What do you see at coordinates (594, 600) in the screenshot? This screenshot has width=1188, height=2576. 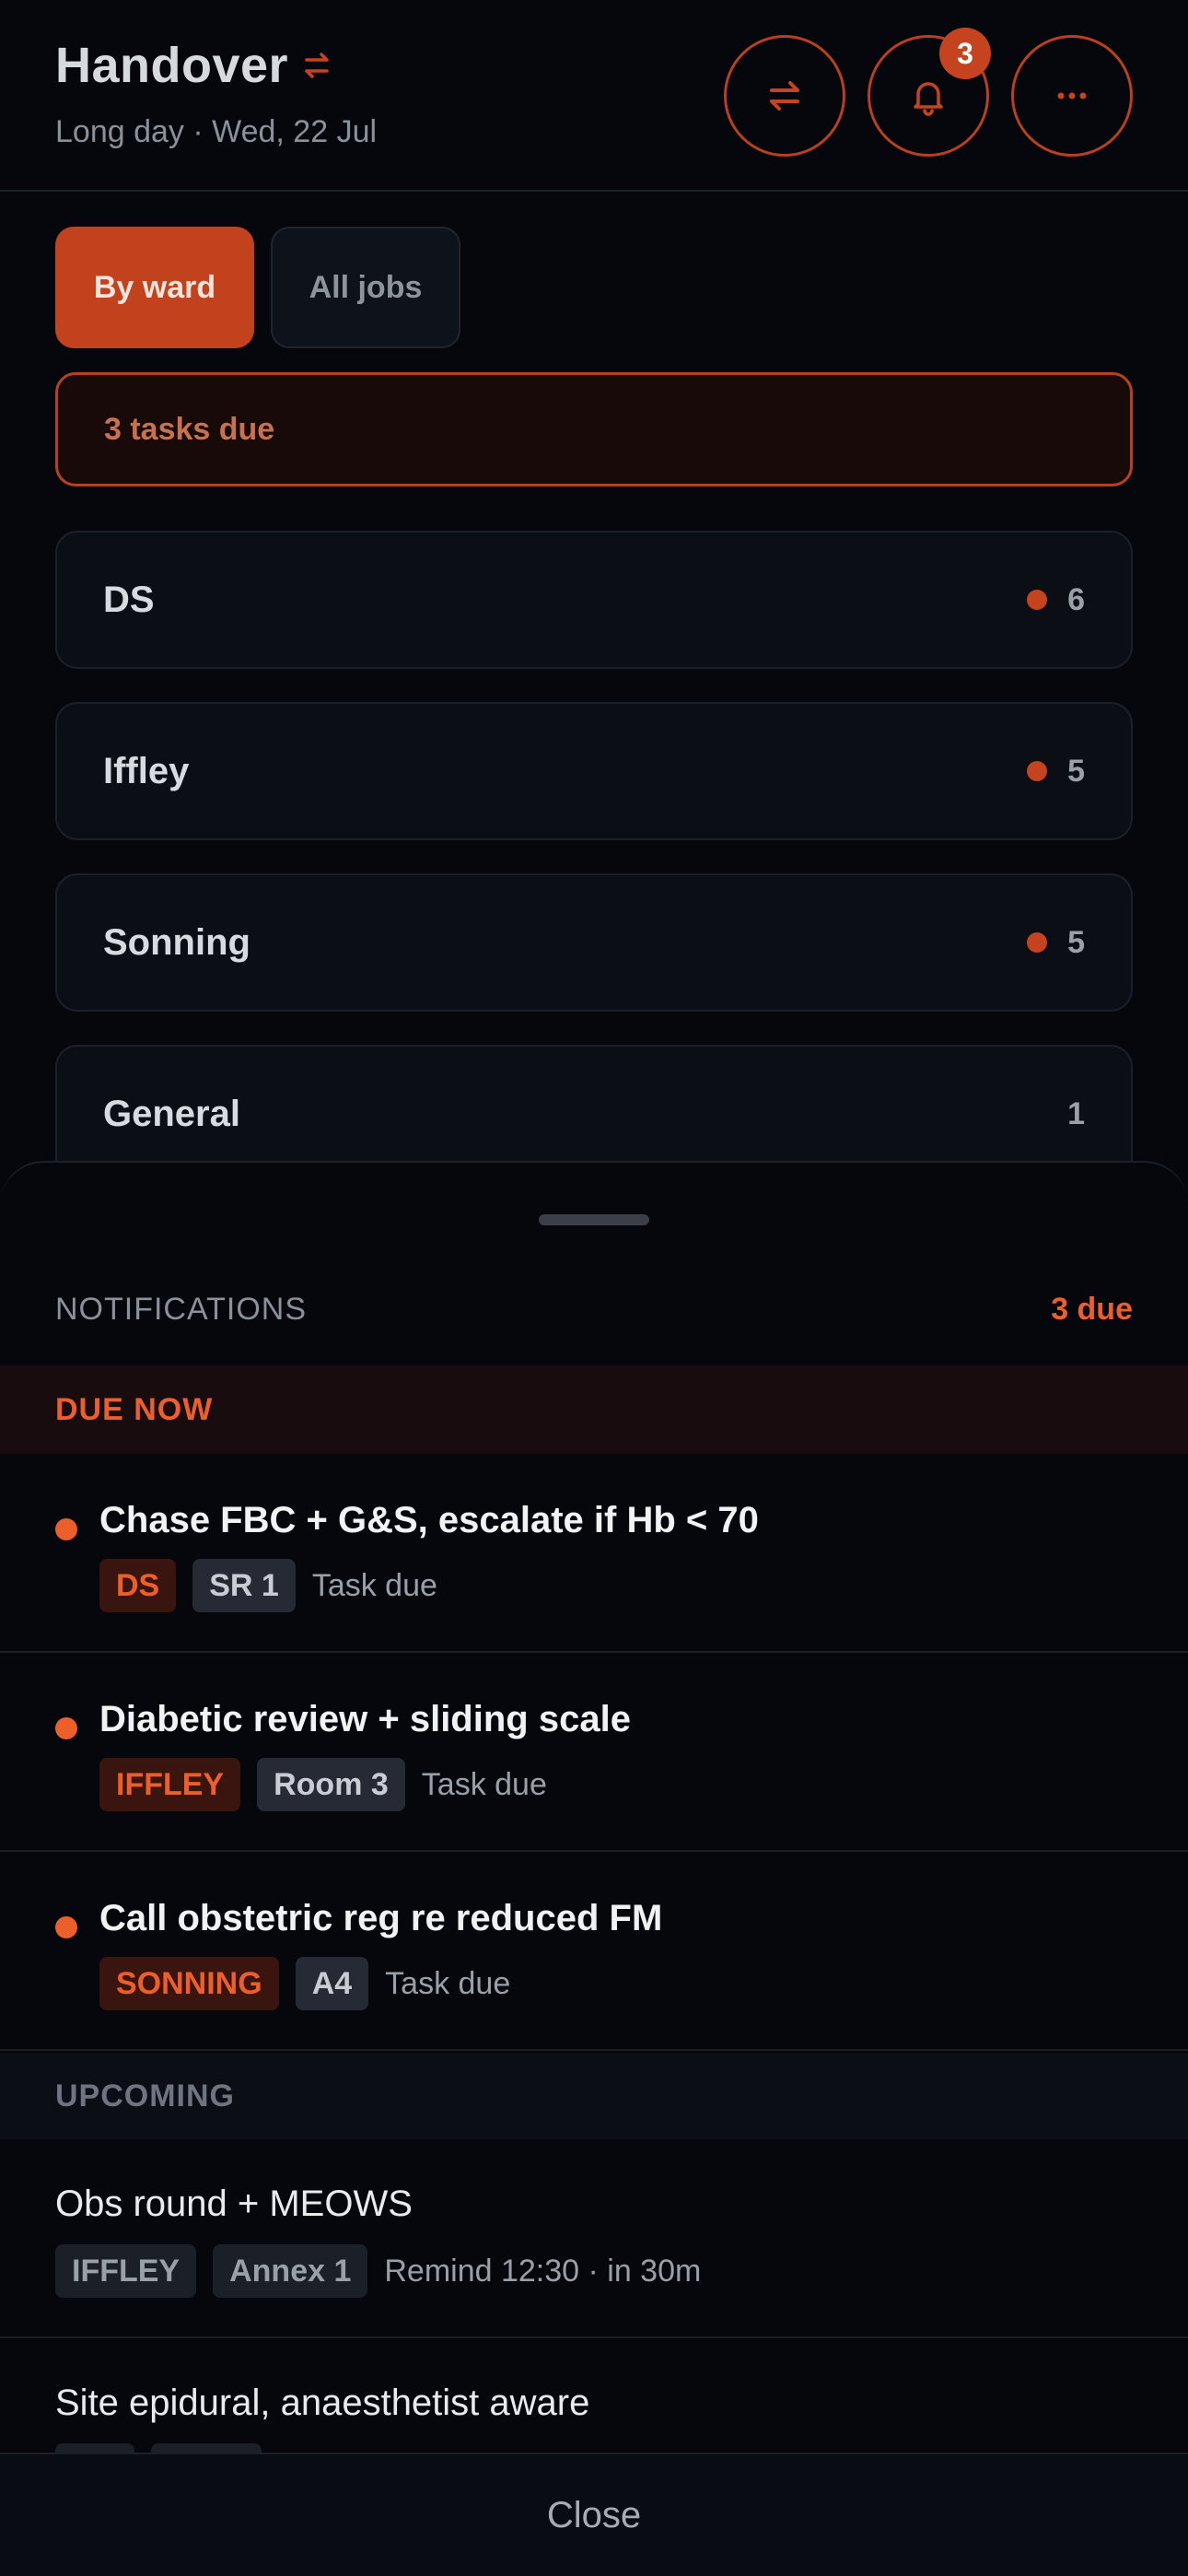 I see `ward-row-ds: DS 6` at bounding box center [594, 600].